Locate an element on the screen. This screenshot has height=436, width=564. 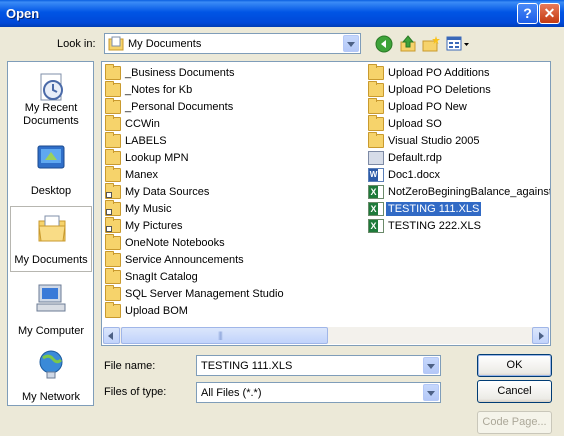
look-in-arrow is located at coordinates (351, 43).